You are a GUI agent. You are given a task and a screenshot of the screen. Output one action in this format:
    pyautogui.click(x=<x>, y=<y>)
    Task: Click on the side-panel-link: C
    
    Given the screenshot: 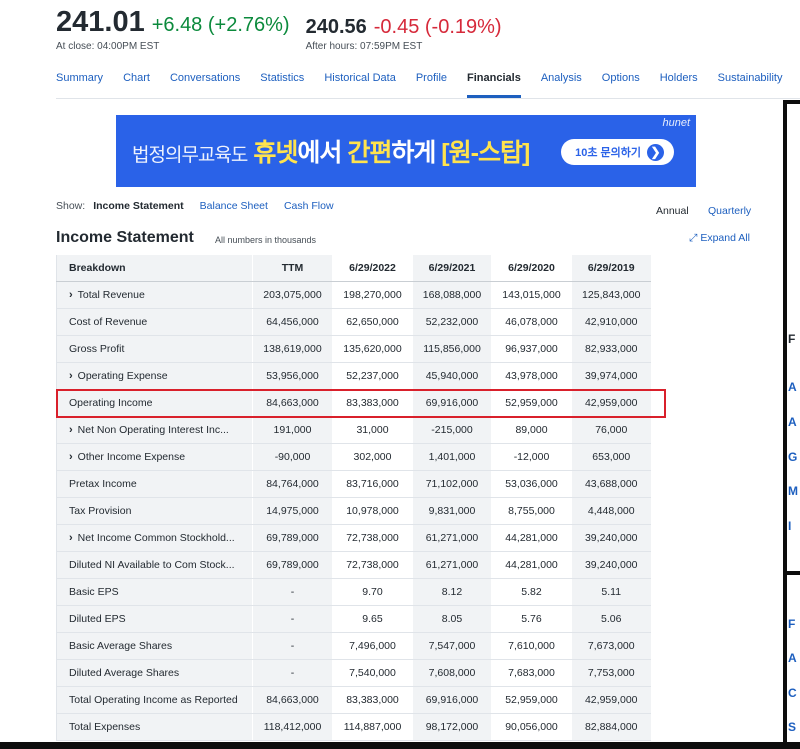 What is the action you would take?
    pyautogui.click(x=792, y=693)
    